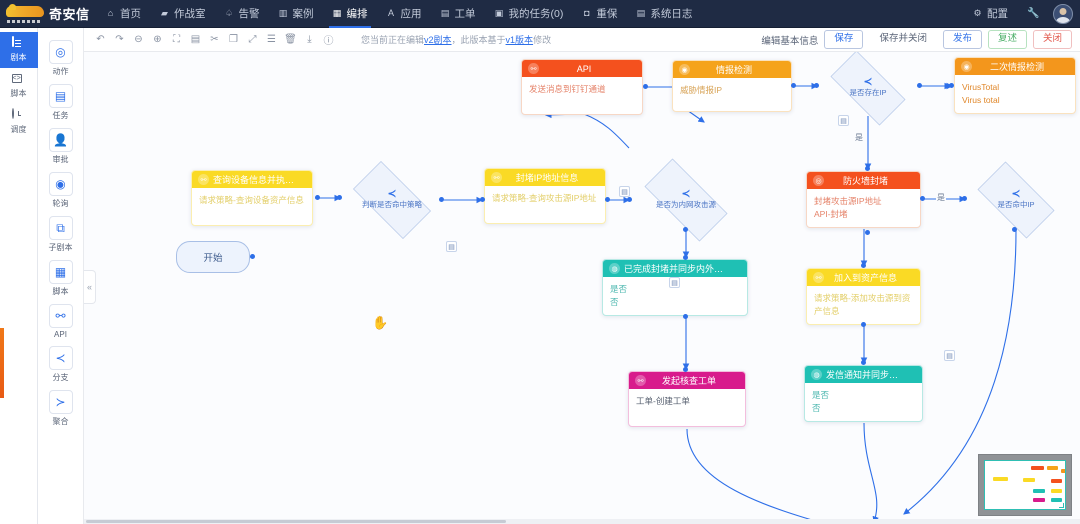 The height and width of the screenshot is (524, 1080). I want to click on nav-item-4: ▥ 案例, so click(296, 14).